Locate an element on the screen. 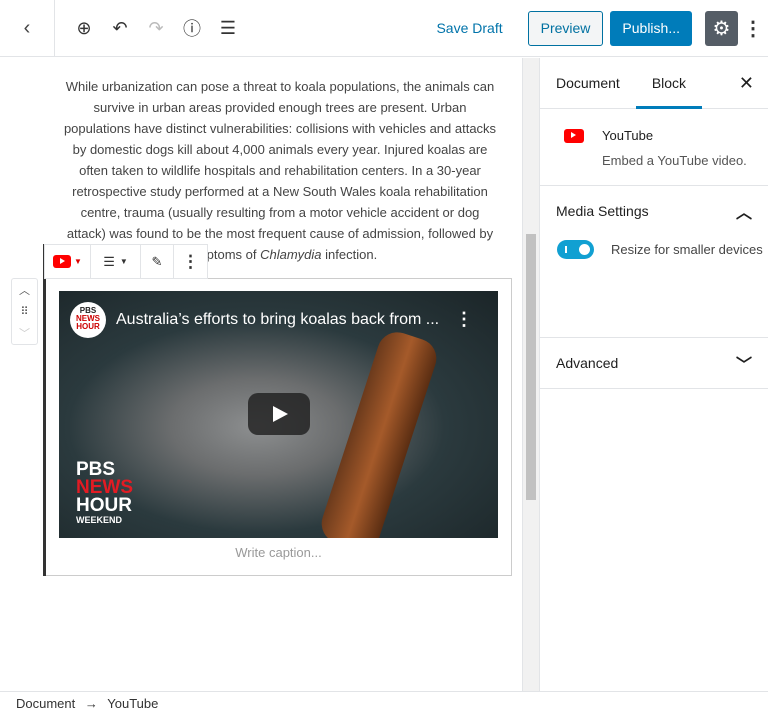 This screenshot has width=768, height=713. paragraph-text-end: infection. is located at coordinates (349, 254).